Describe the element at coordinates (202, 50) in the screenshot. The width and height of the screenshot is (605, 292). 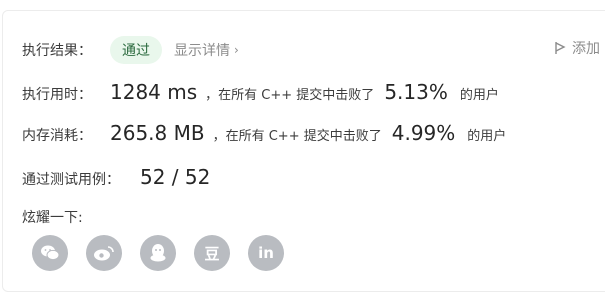
I see `show-details-link: 显示详情` at that location.